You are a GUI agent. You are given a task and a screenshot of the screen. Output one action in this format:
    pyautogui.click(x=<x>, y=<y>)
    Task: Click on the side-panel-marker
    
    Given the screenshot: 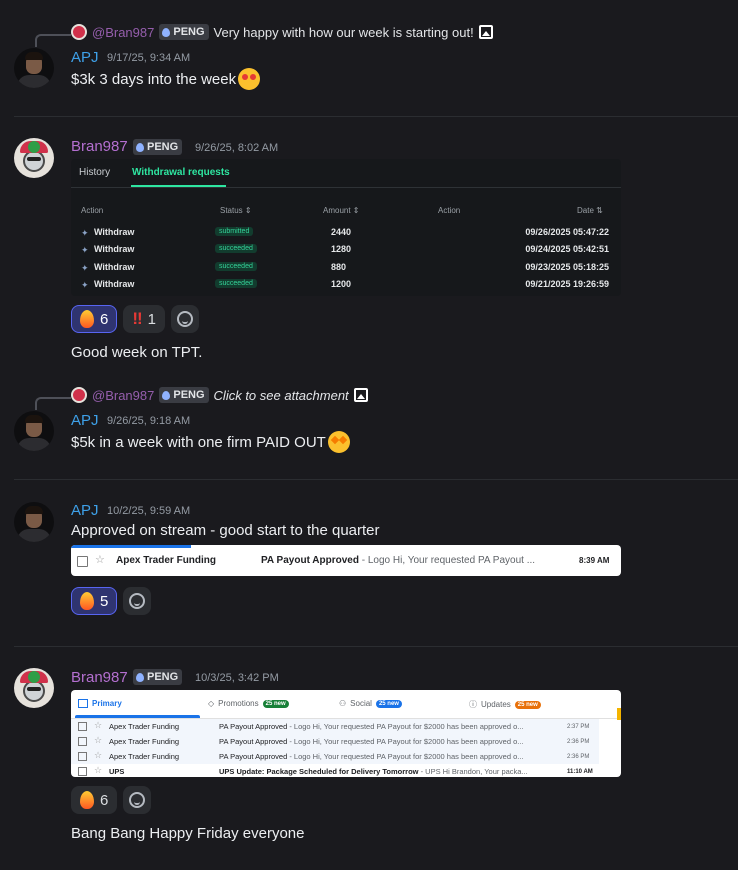 What is the action you would take?
    pyautogui.click(x=619, y=714)
    